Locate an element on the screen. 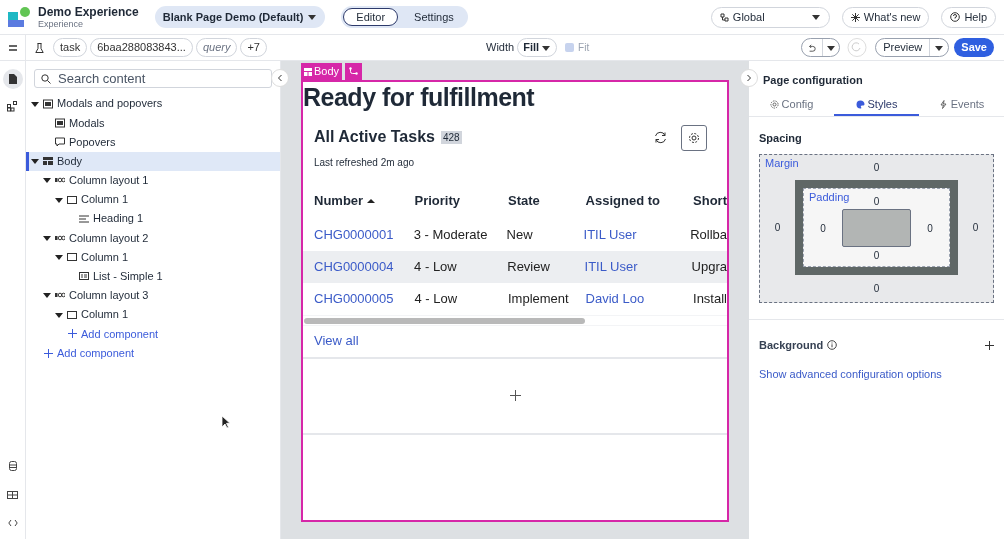 The image size is (1004, 539). page-selector: Blank Page Demo (Default) is located at coordinates (240, 17).